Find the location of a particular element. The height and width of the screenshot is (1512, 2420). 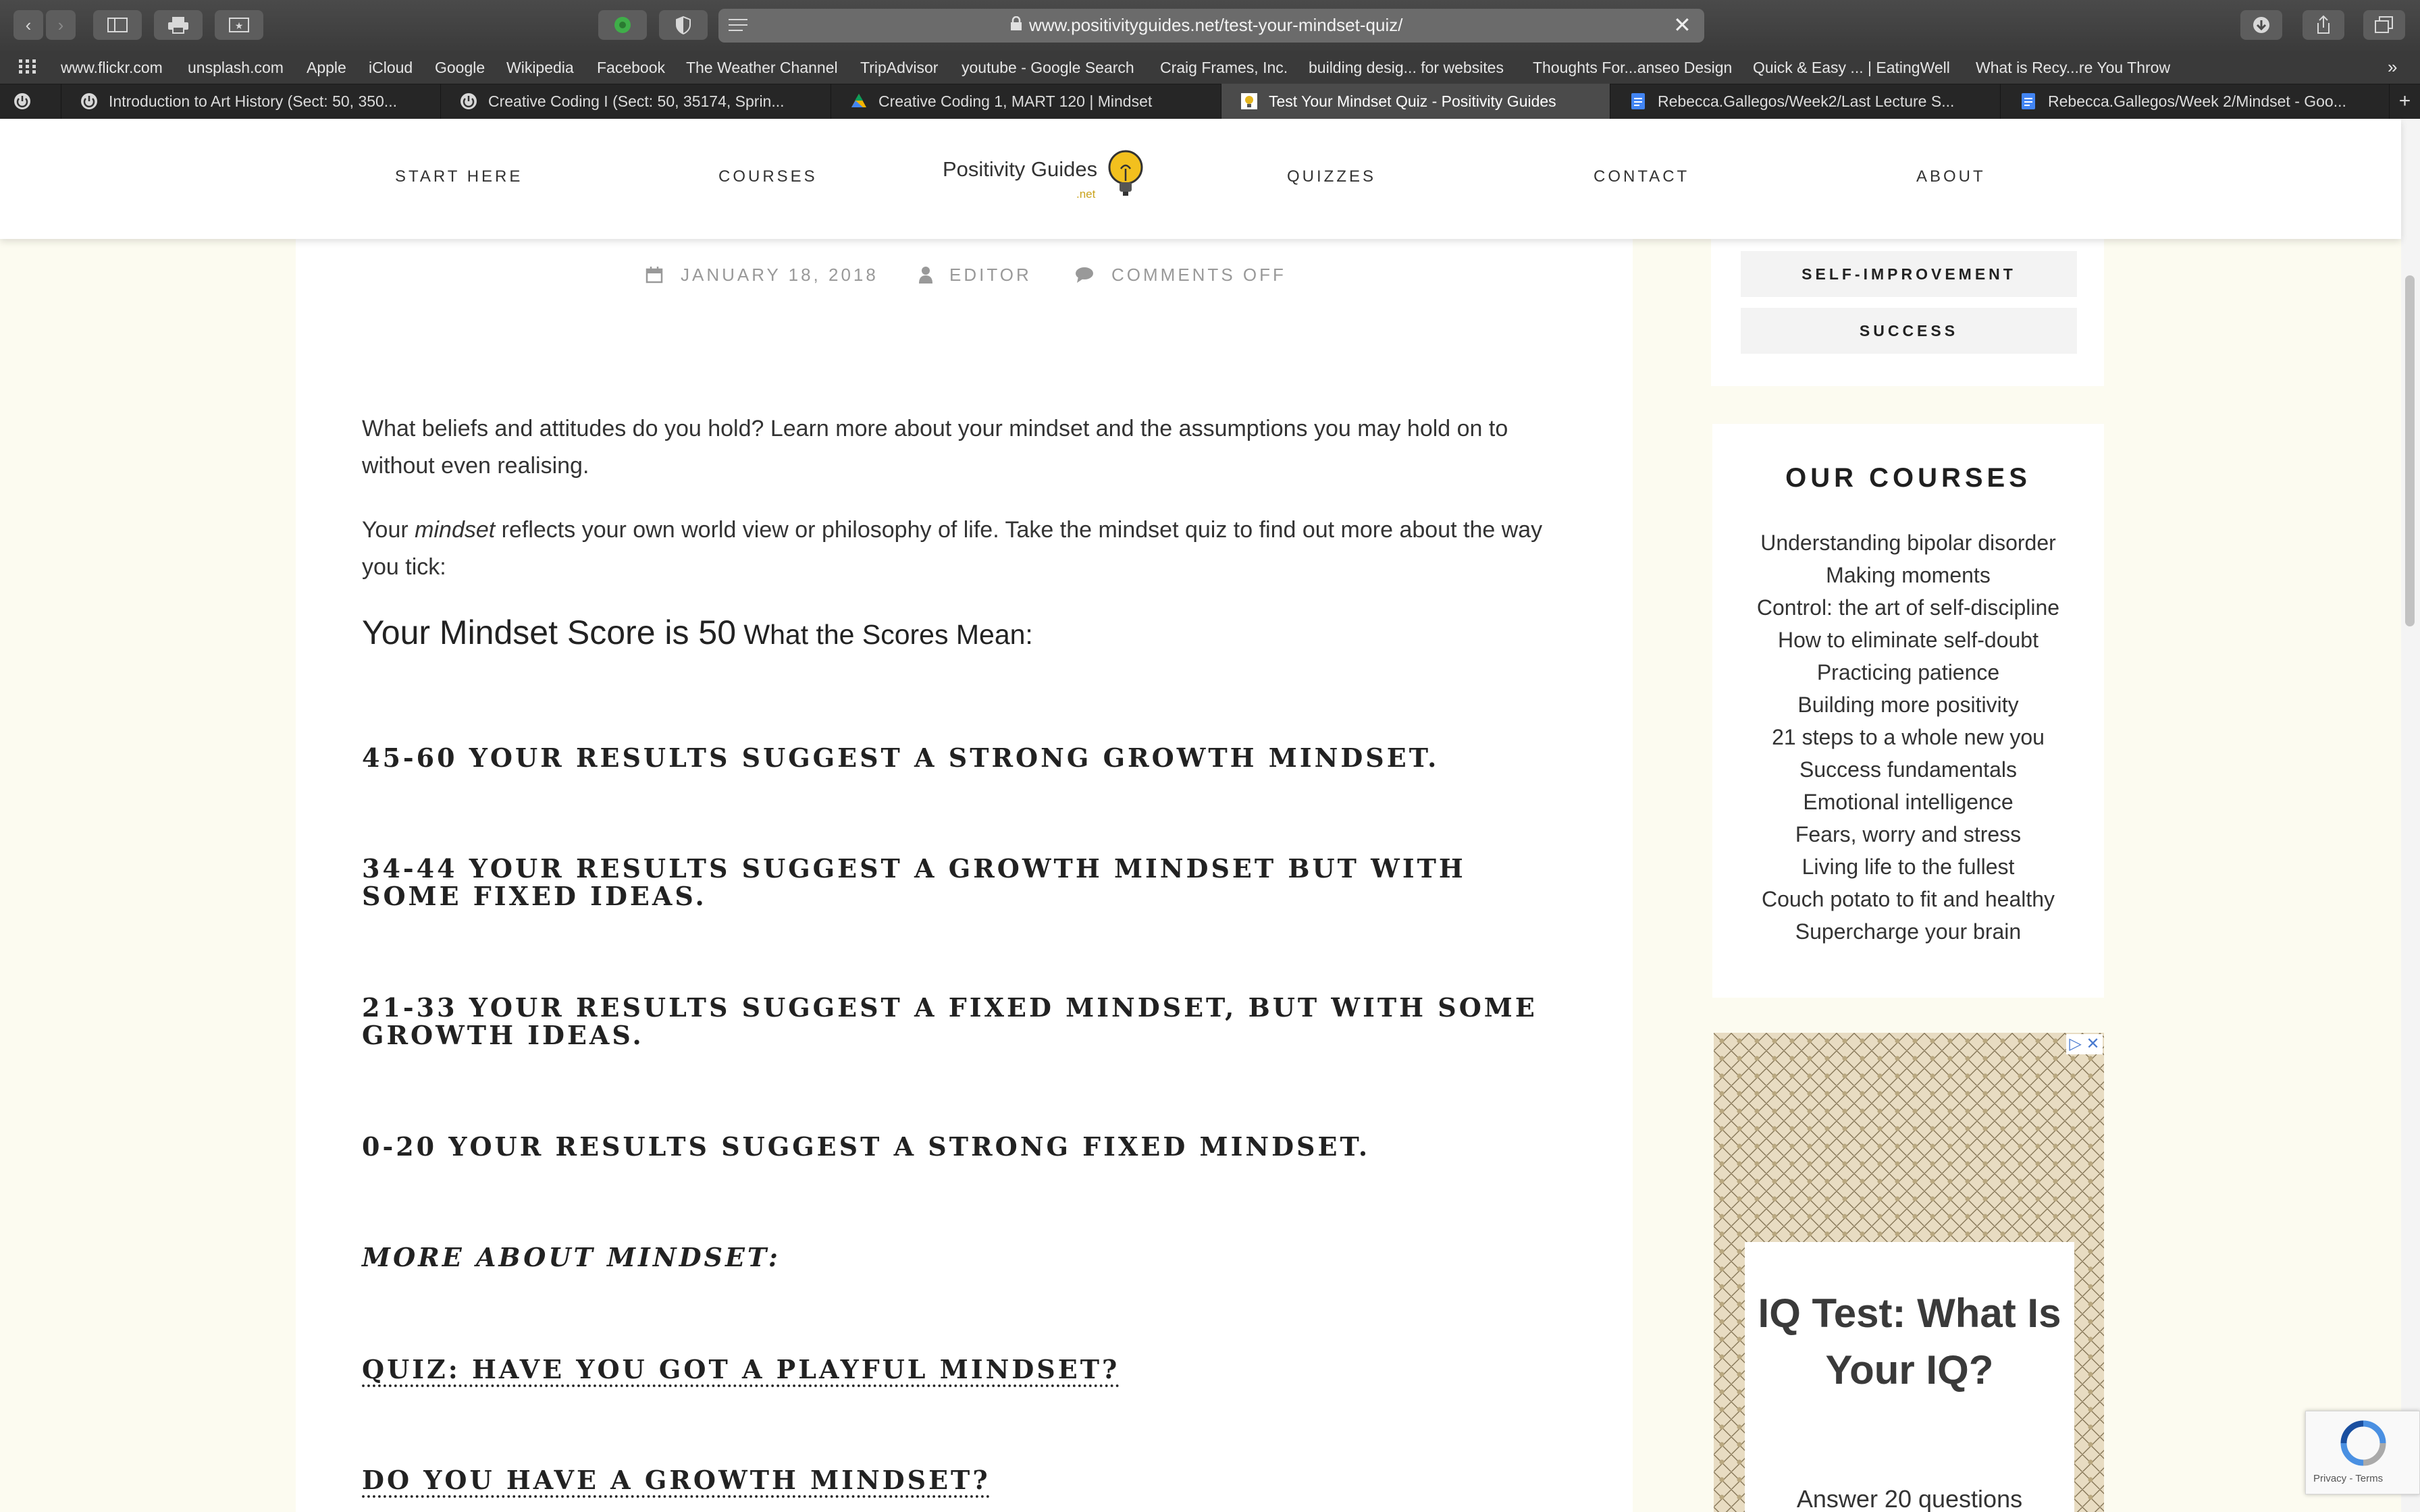

site-logo-text: Positivity Guides is located at coordinates (1020, 169).